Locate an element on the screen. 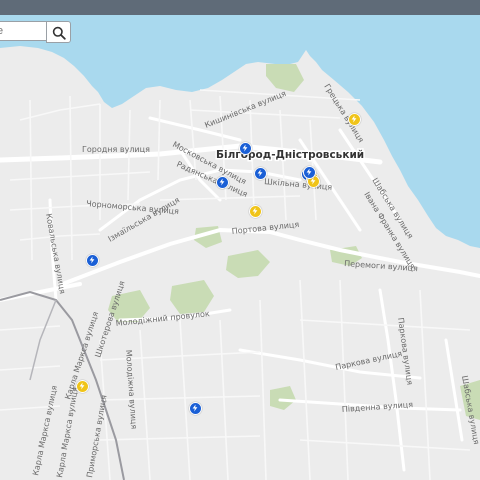  search-input is located at coordinates (23, 31).